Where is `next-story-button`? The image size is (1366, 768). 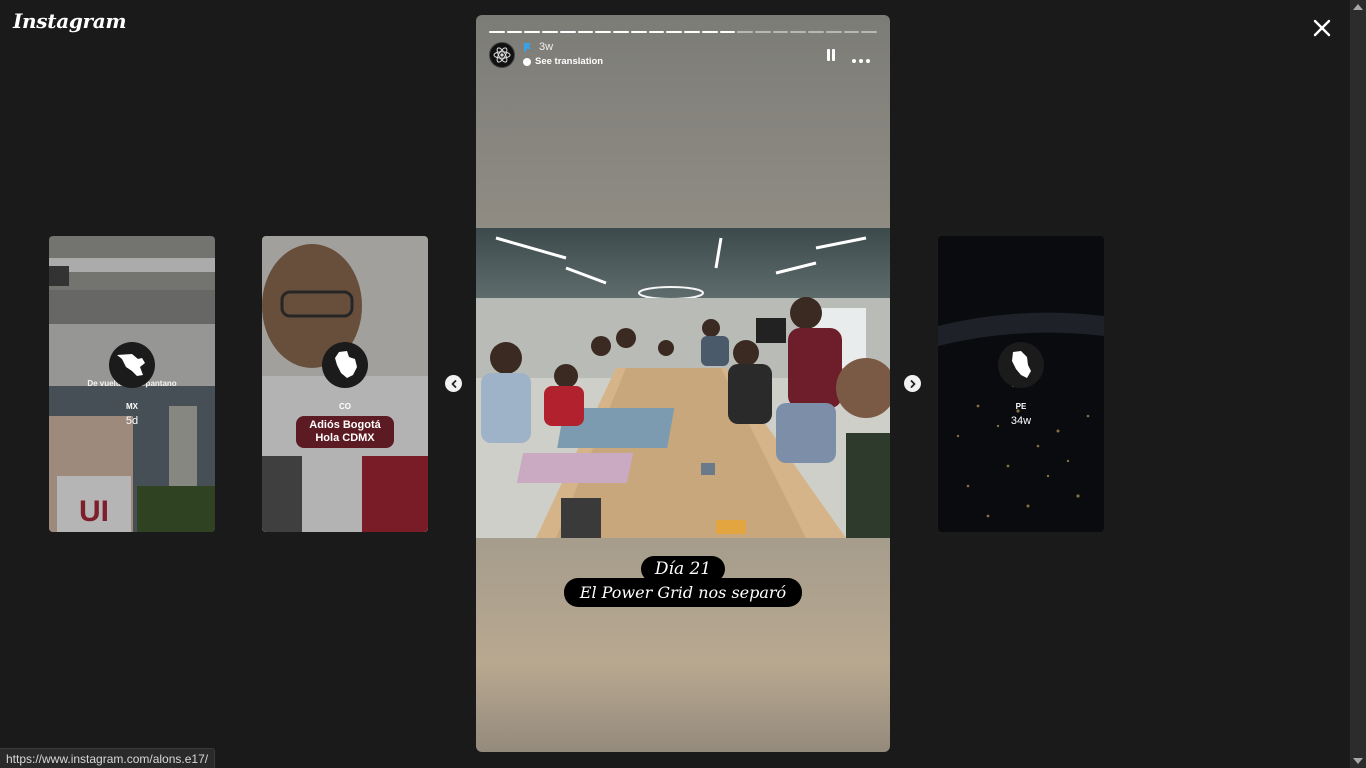
next-story-button is located at coordinates (912, 383).